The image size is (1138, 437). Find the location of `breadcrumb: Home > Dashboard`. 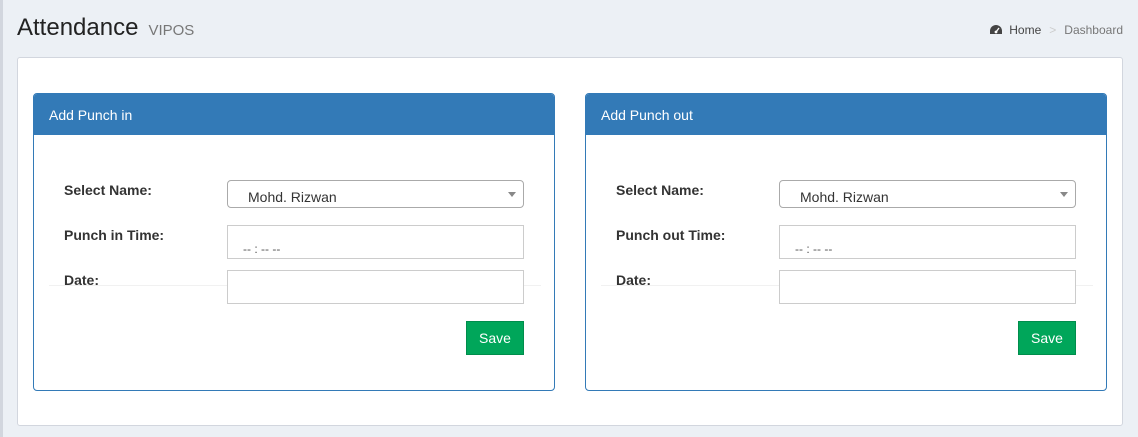

breadcrumb: Home > Dashboard is located at coordinates (1056, 30).